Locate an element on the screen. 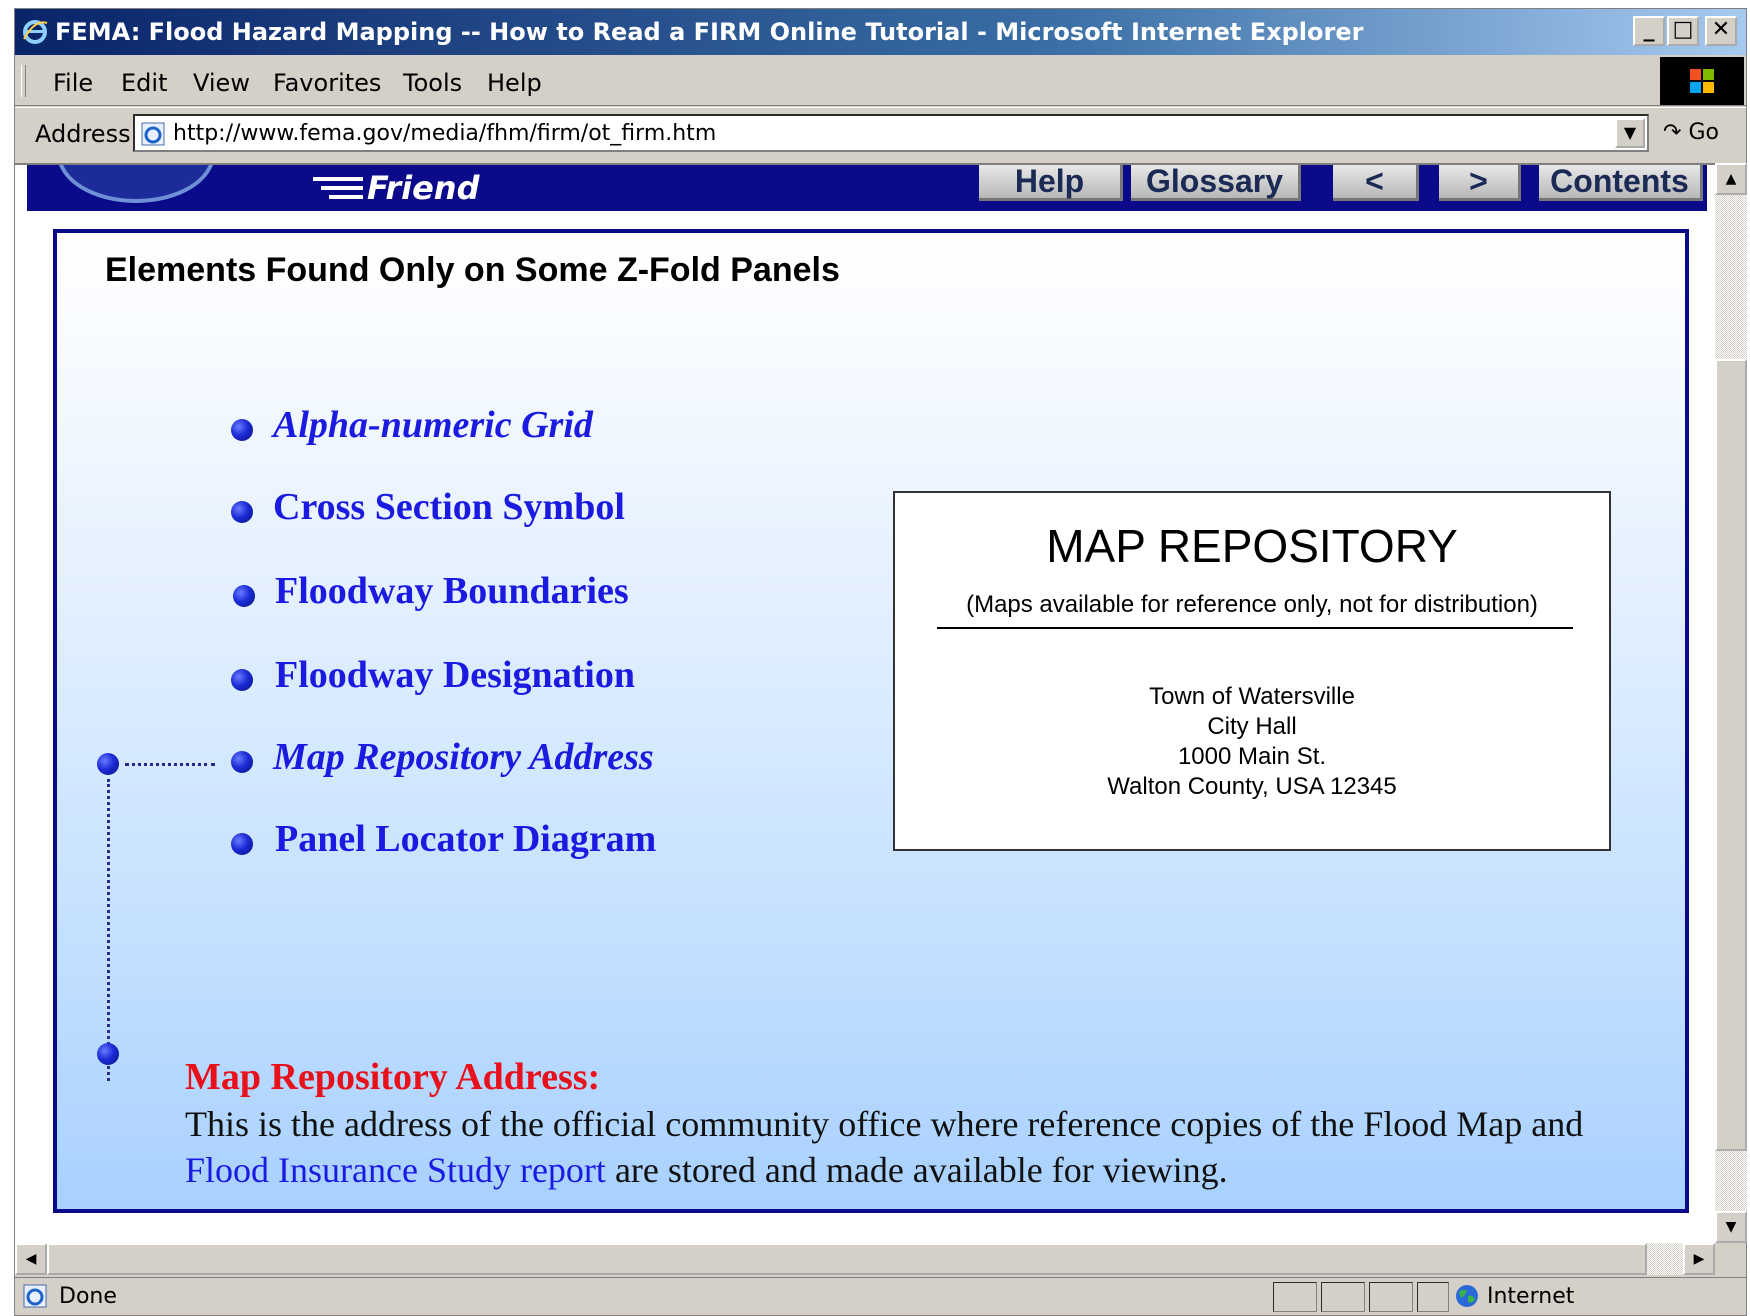 This screenshot has height=1316, width=1750. security-zone: Internet is located at coordinates (1531, 1296).